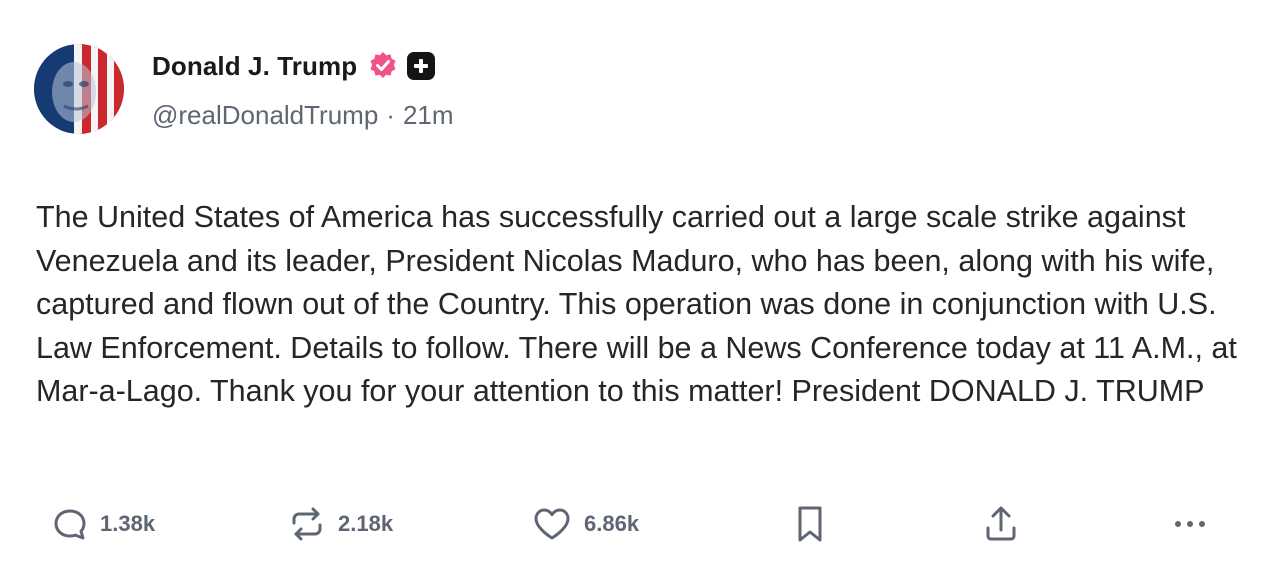 Image resolution: width=1280 pixels, height=579 pixels. I want to click on verified-badge-icon, so click(383, 66).